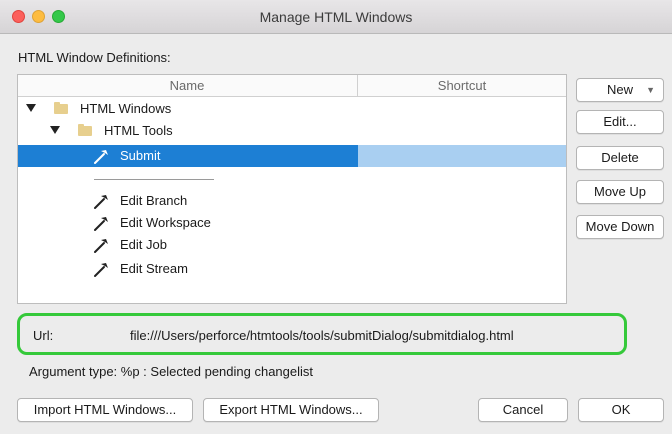  I want to click on tree-row-label: Edit Branch, so click(154, 200).